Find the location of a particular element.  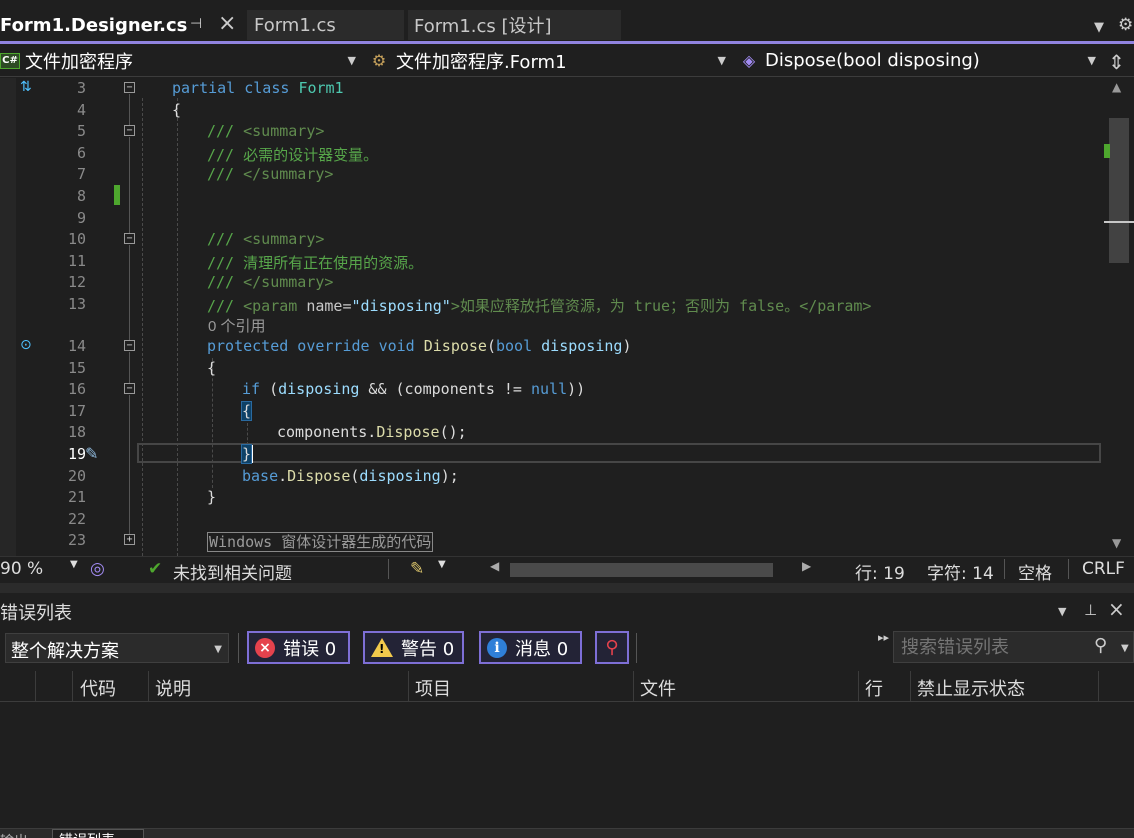

line-number: 12 is located at coordinates (76, 282).